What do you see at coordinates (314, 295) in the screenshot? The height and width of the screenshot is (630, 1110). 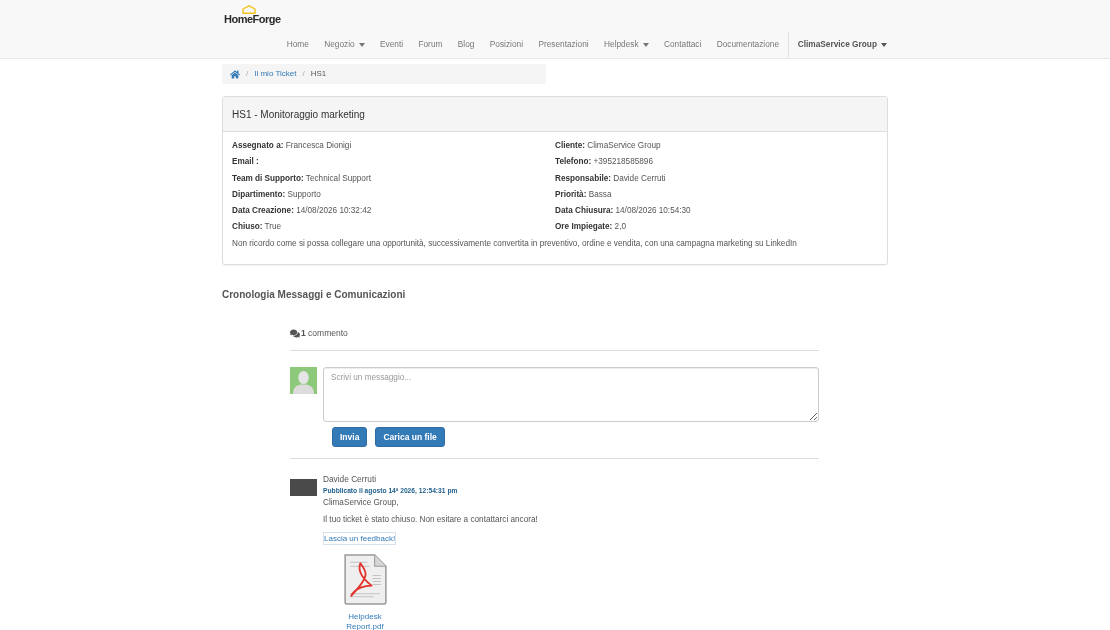 I see `section-heading: Cronologia Messaggi e Comunicazioni` at bounding box center [314, 295].